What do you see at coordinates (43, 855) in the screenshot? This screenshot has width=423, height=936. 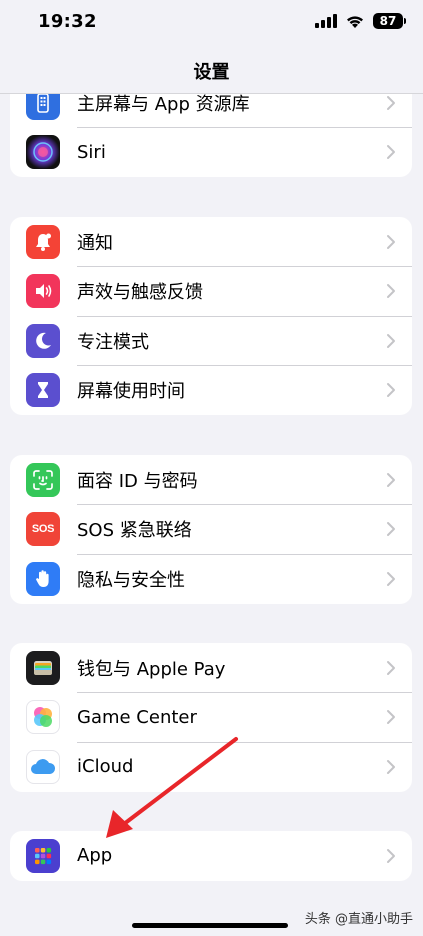 I see `apps-grid-icon` at bounding box center [43, 855].